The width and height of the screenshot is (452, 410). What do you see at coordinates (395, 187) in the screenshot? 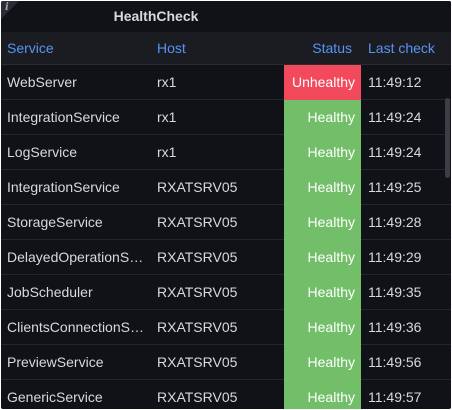
I see `cell-last-check: 11:49:25` at bounding box center [395, 187].